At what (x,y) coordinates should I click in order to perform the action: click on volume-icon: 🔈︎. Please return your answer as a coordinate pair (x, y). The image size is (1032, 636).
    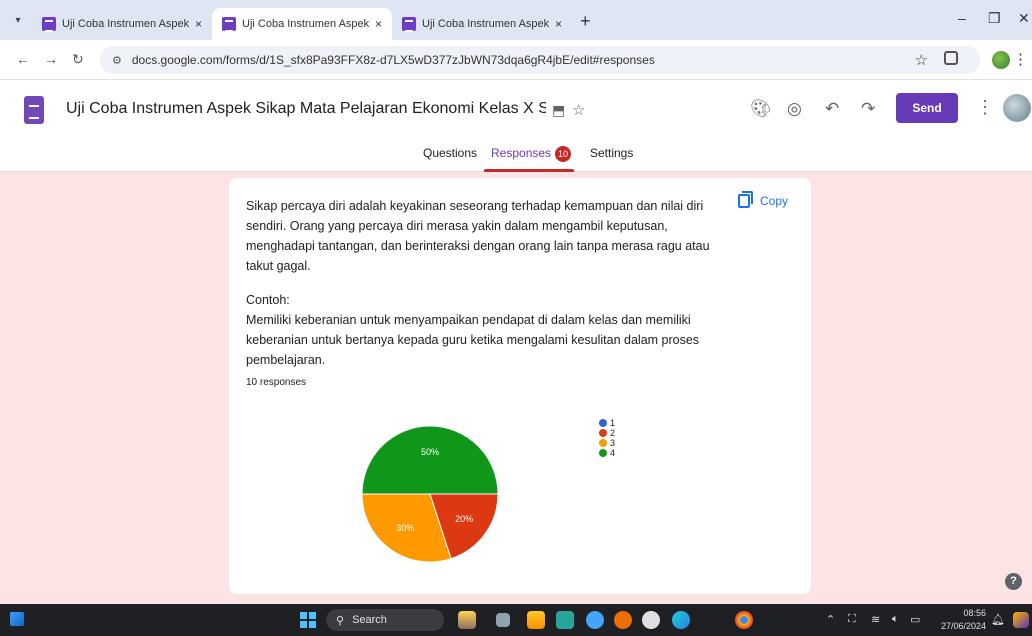
    Looking at the image, I should click on (895, 619).